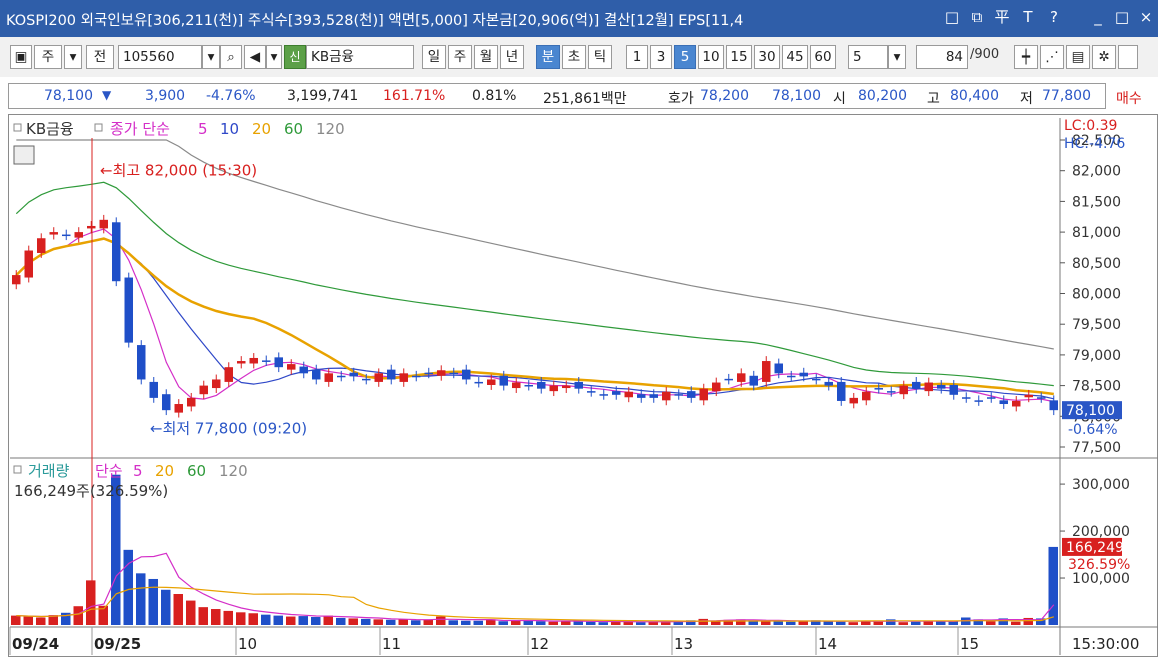 The image size is (1158, 657). Describe the element at coordinates (1096, 356) in the screenshot. I see `price-tick-label: 79,000` at that location.